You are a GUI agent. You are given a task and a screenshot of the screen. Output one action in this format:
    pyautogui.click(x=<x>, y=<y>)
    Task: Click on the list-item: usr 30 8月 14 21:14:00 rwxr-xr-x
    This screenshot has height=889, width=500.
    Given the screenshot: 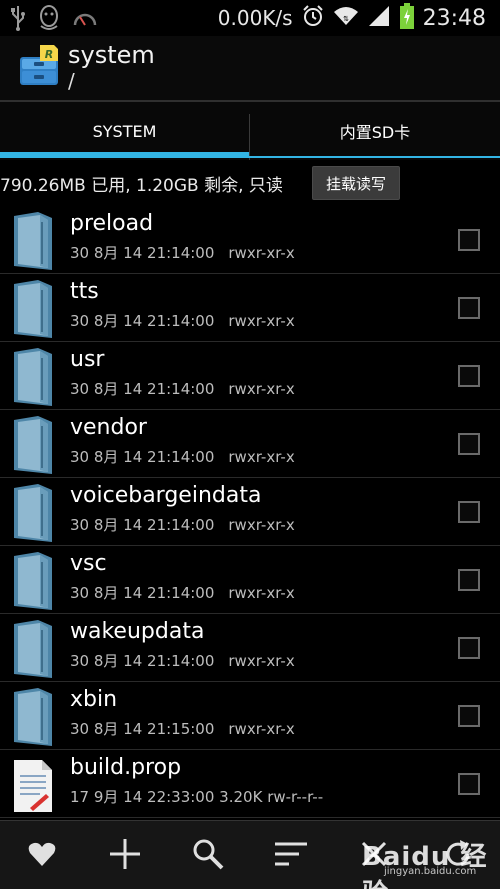 What is the action you would take?
    pyautogui.click(x=250, y=376)
    